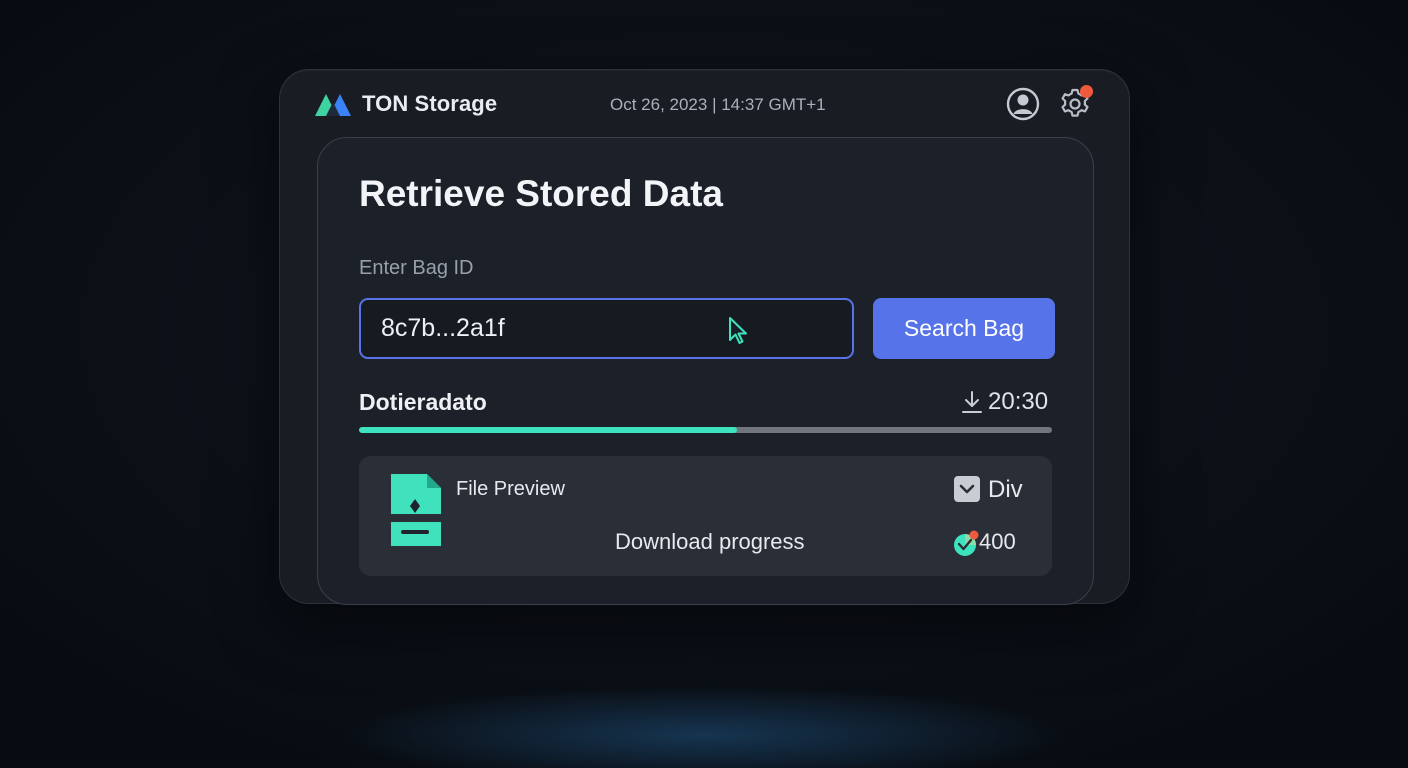 This screenshot has width=1408, height=768. I want to click on peer-count: 400, so click(997, 541).